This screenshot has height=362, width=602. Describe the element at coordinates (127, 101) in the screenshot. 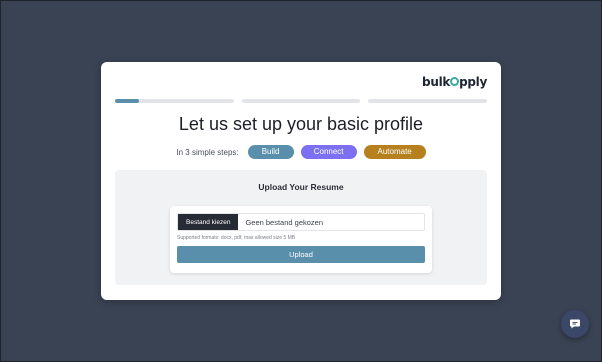

I see `progress-fill` at that location.